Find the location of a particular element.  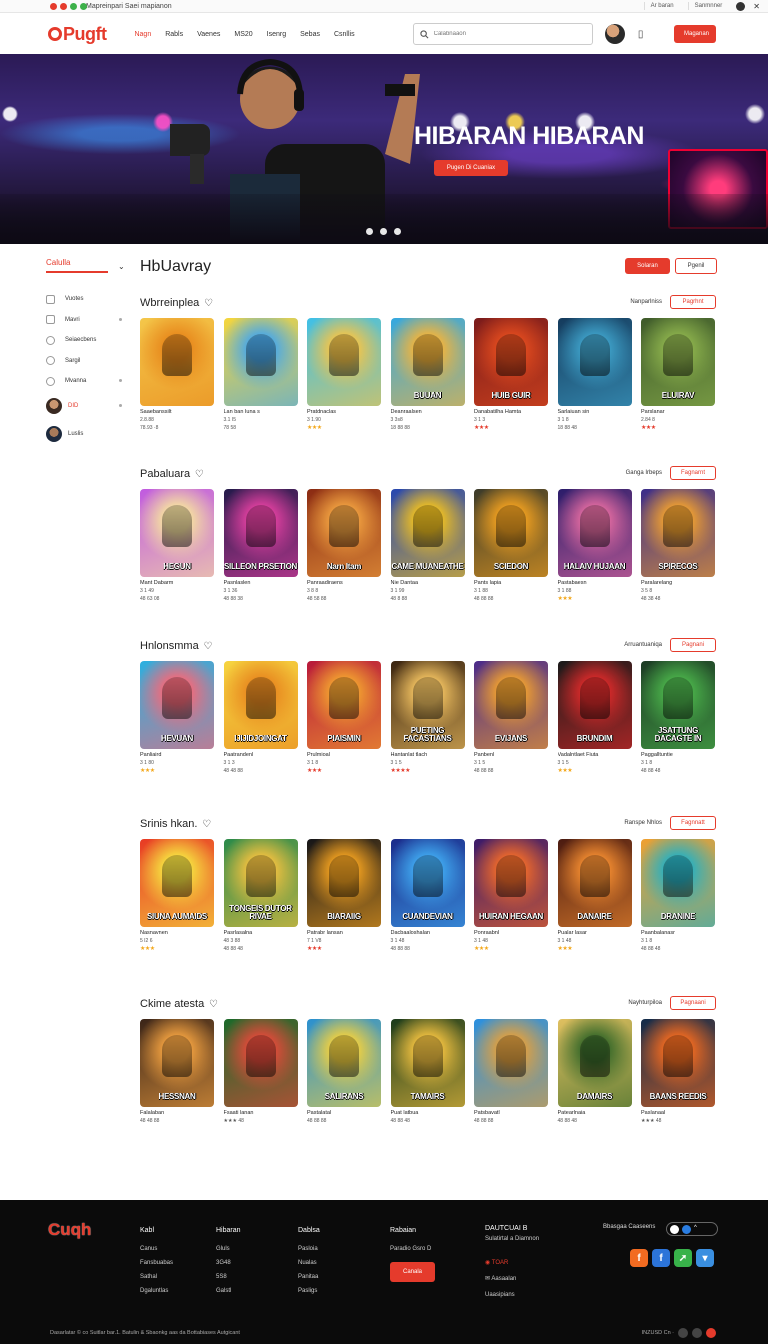

game-name: Lan ban Iuna s is located at coordinates (261, 412).